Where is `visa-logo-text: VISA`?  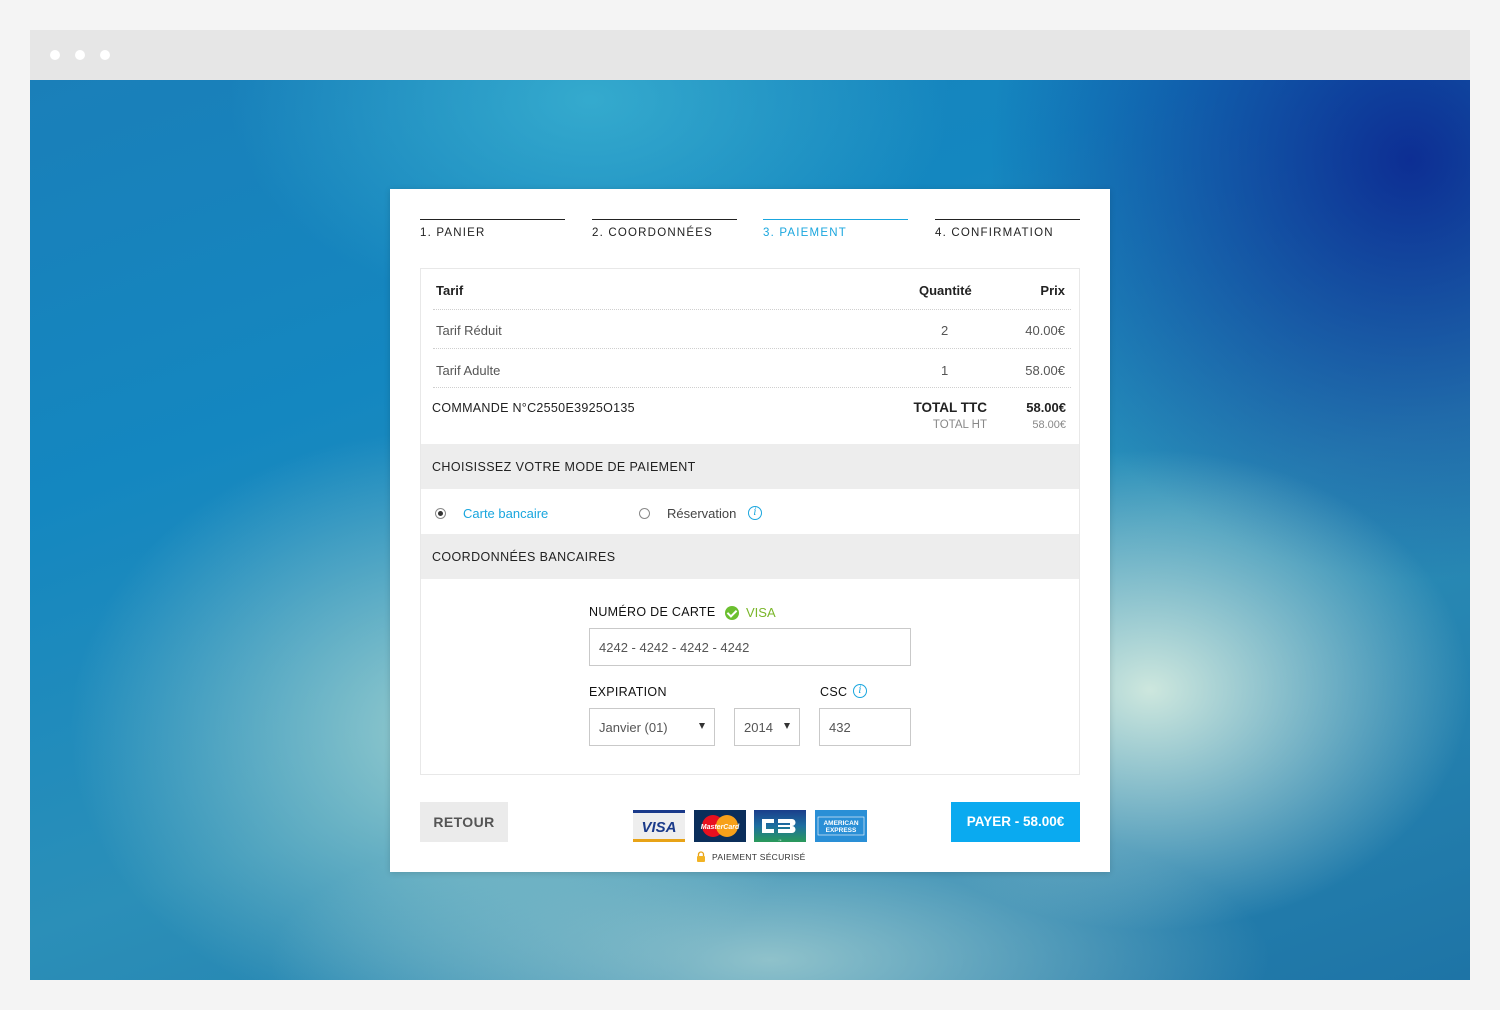 visa-logo-text: VISA is located at coordinates (658, 827).